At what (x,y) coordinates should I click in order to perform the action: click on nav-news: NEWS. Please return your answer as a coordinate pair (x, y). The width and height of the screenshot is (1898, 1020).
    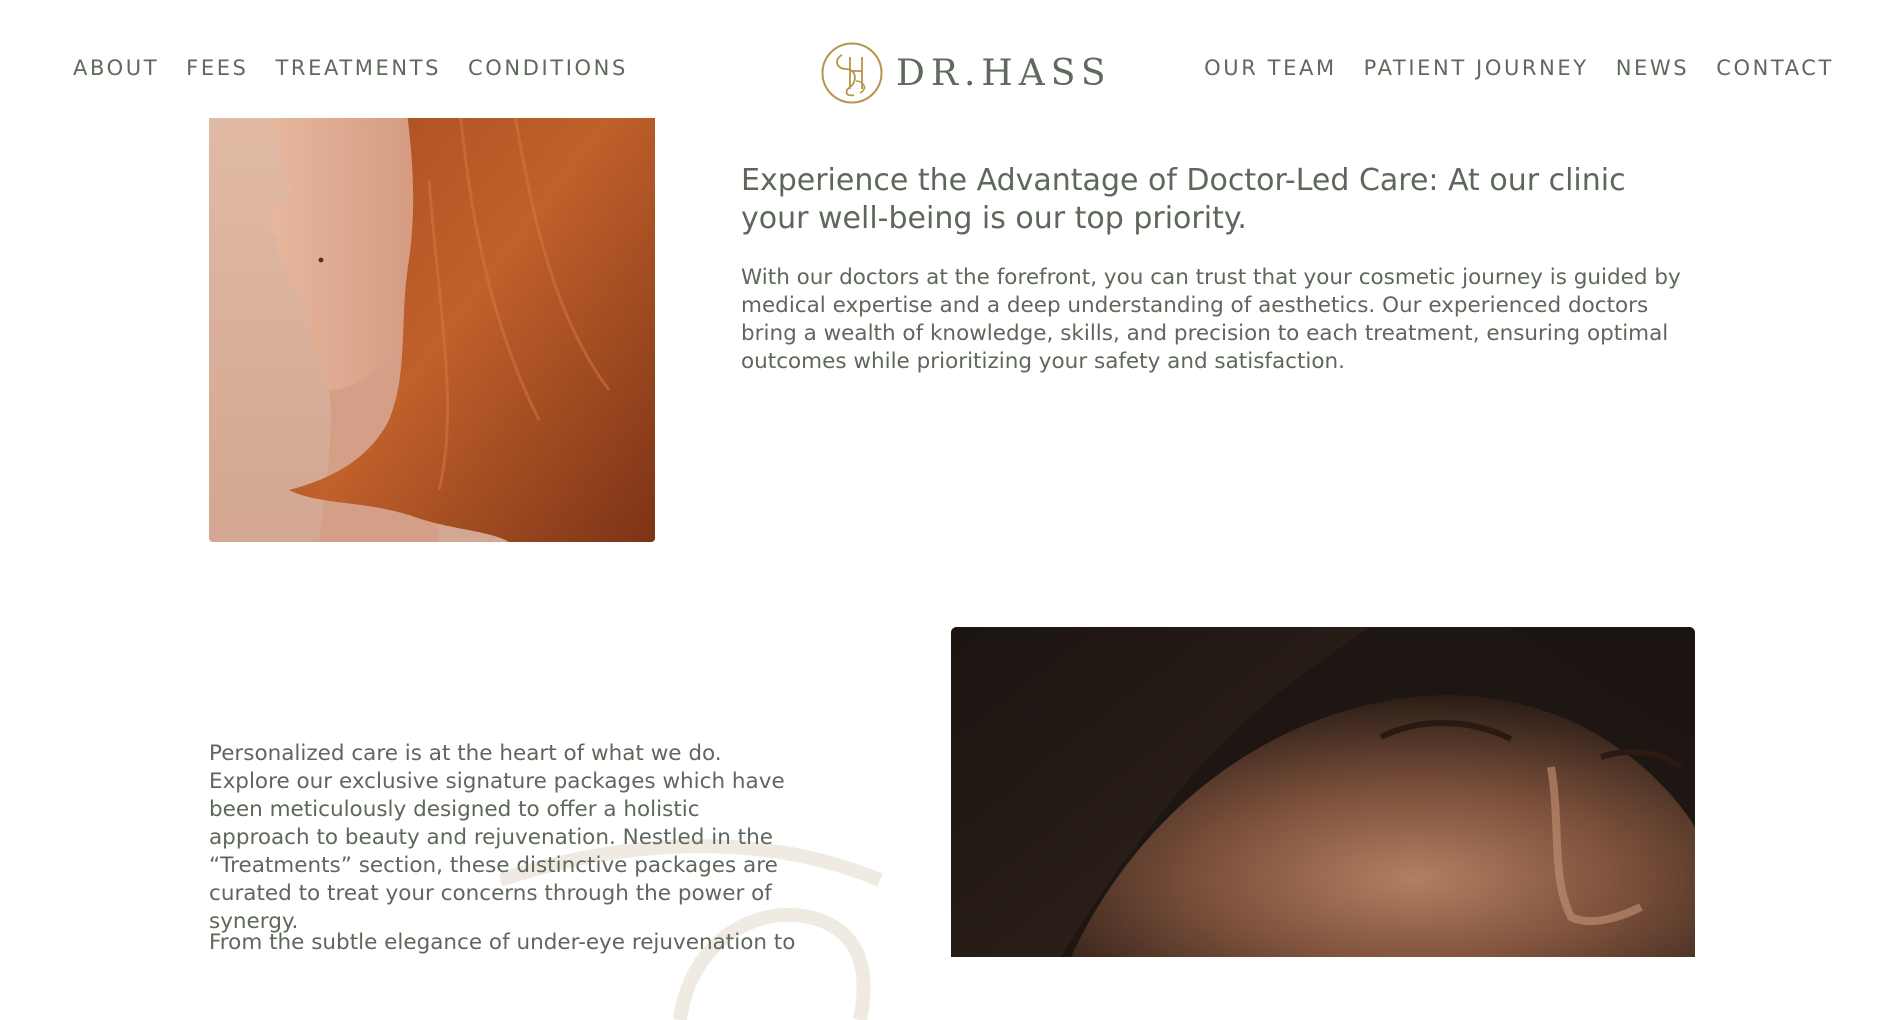
    Looking at the image, I should click on (1652, 68).